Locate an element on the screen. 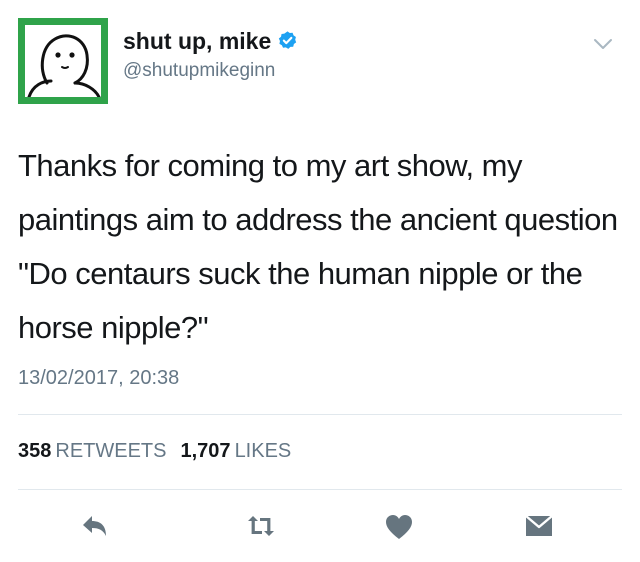 The width and height of the screenshot is (640, 562). display-name-text: shut up, mike is located at coordinates (197, 41).